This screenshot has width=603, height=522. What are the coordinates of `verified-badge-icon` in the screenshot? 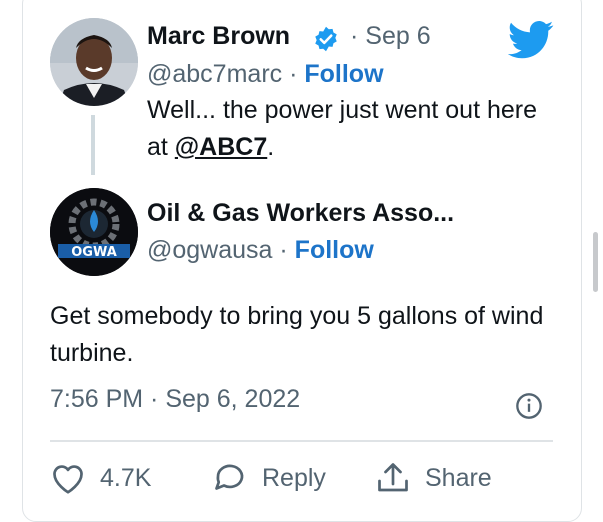 It's located at (326, 39).